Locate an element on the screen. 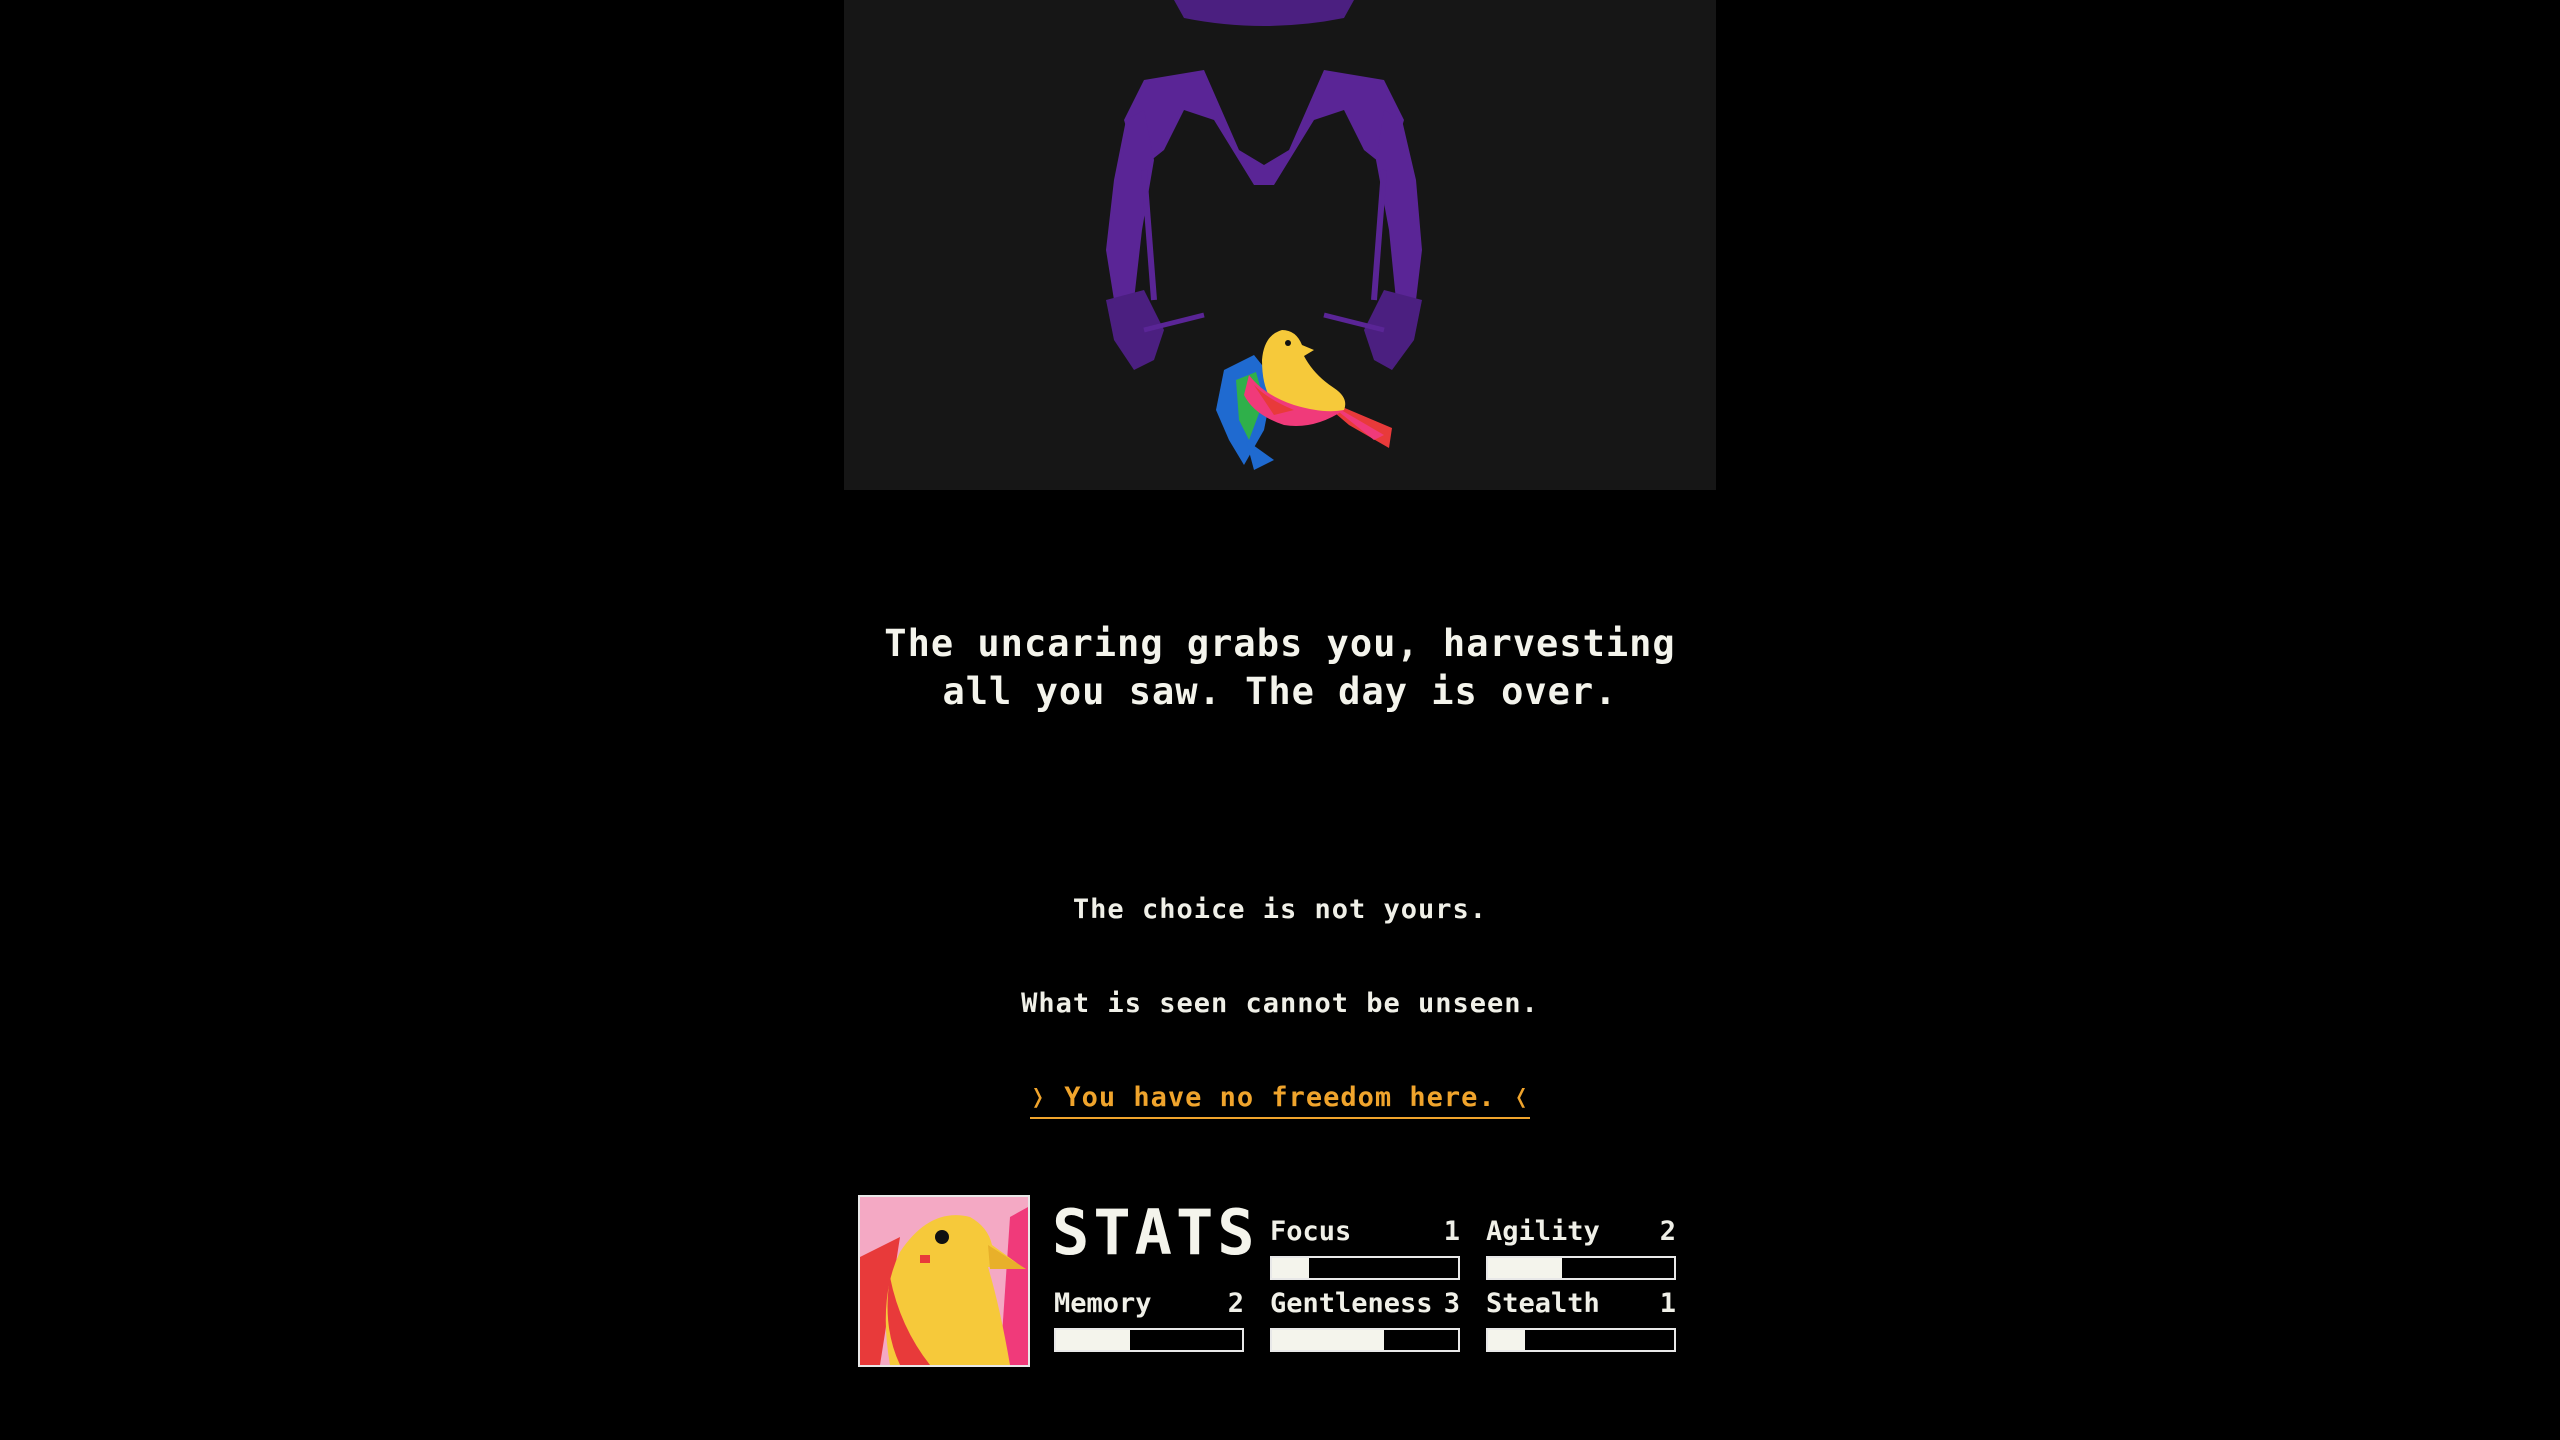 The width and height of the screenshot is (2560, 1440). choice-note: The choice is not yours. is located at coordinates (1280, 909).